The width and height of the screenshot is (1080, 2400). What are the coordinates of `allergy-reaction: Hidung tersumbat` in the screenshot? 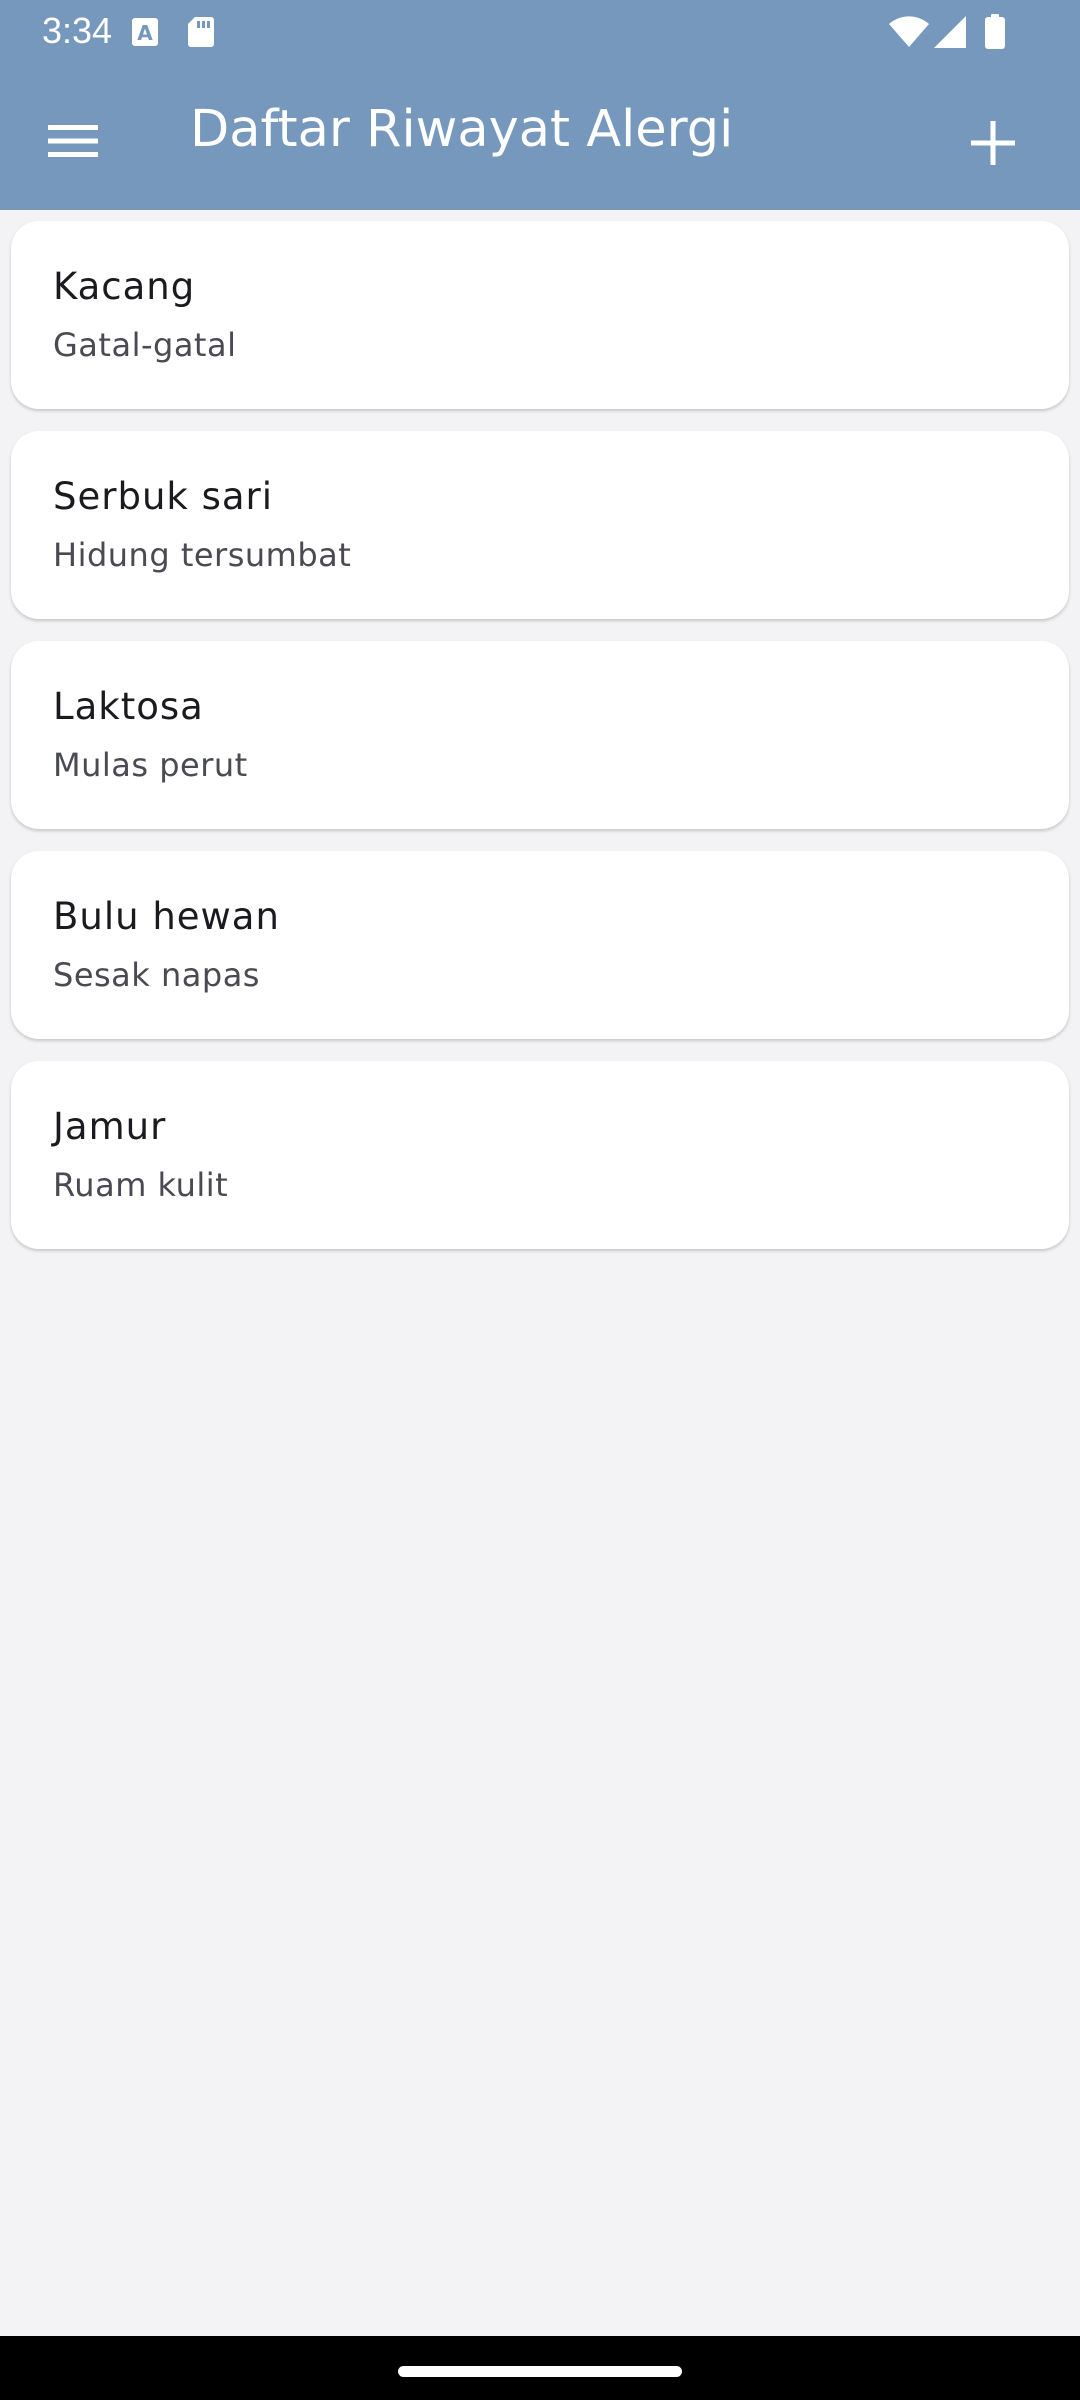 It's located at (202, 555).